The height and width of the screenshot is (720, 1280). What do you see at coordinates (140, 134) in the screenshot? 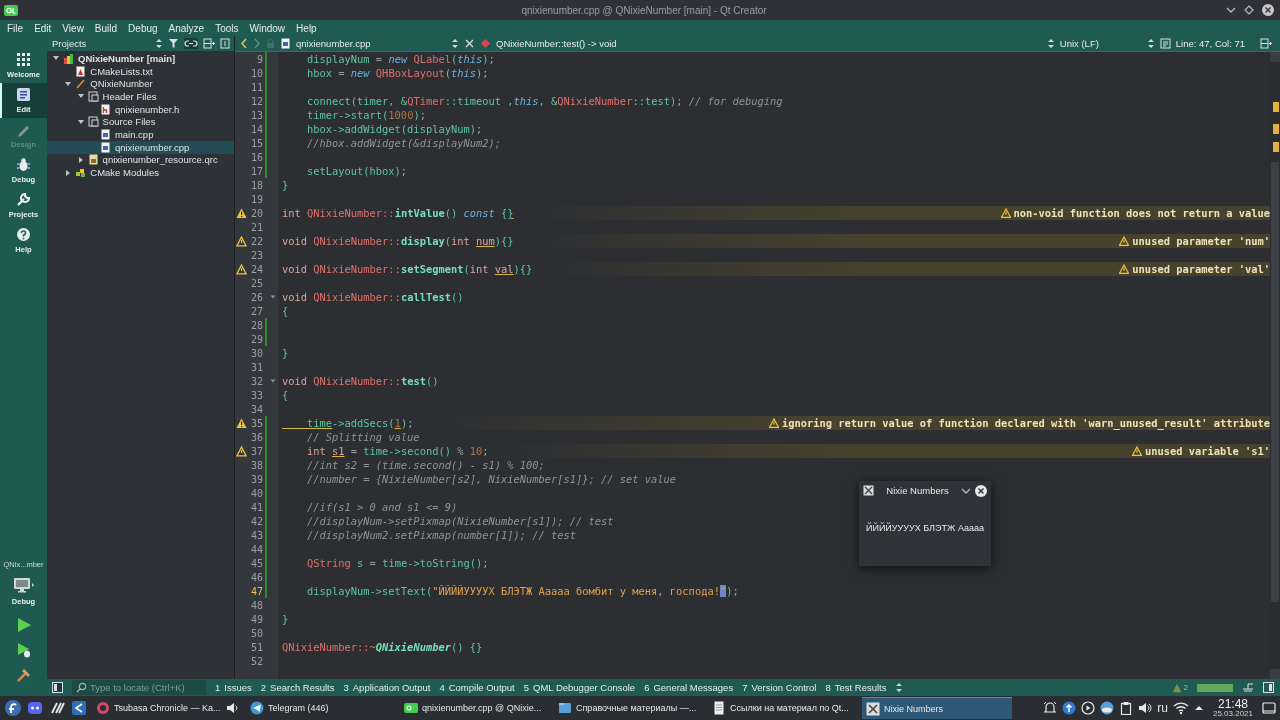
I see `tree-item: main.cpp` at bounding box center [140, 134].